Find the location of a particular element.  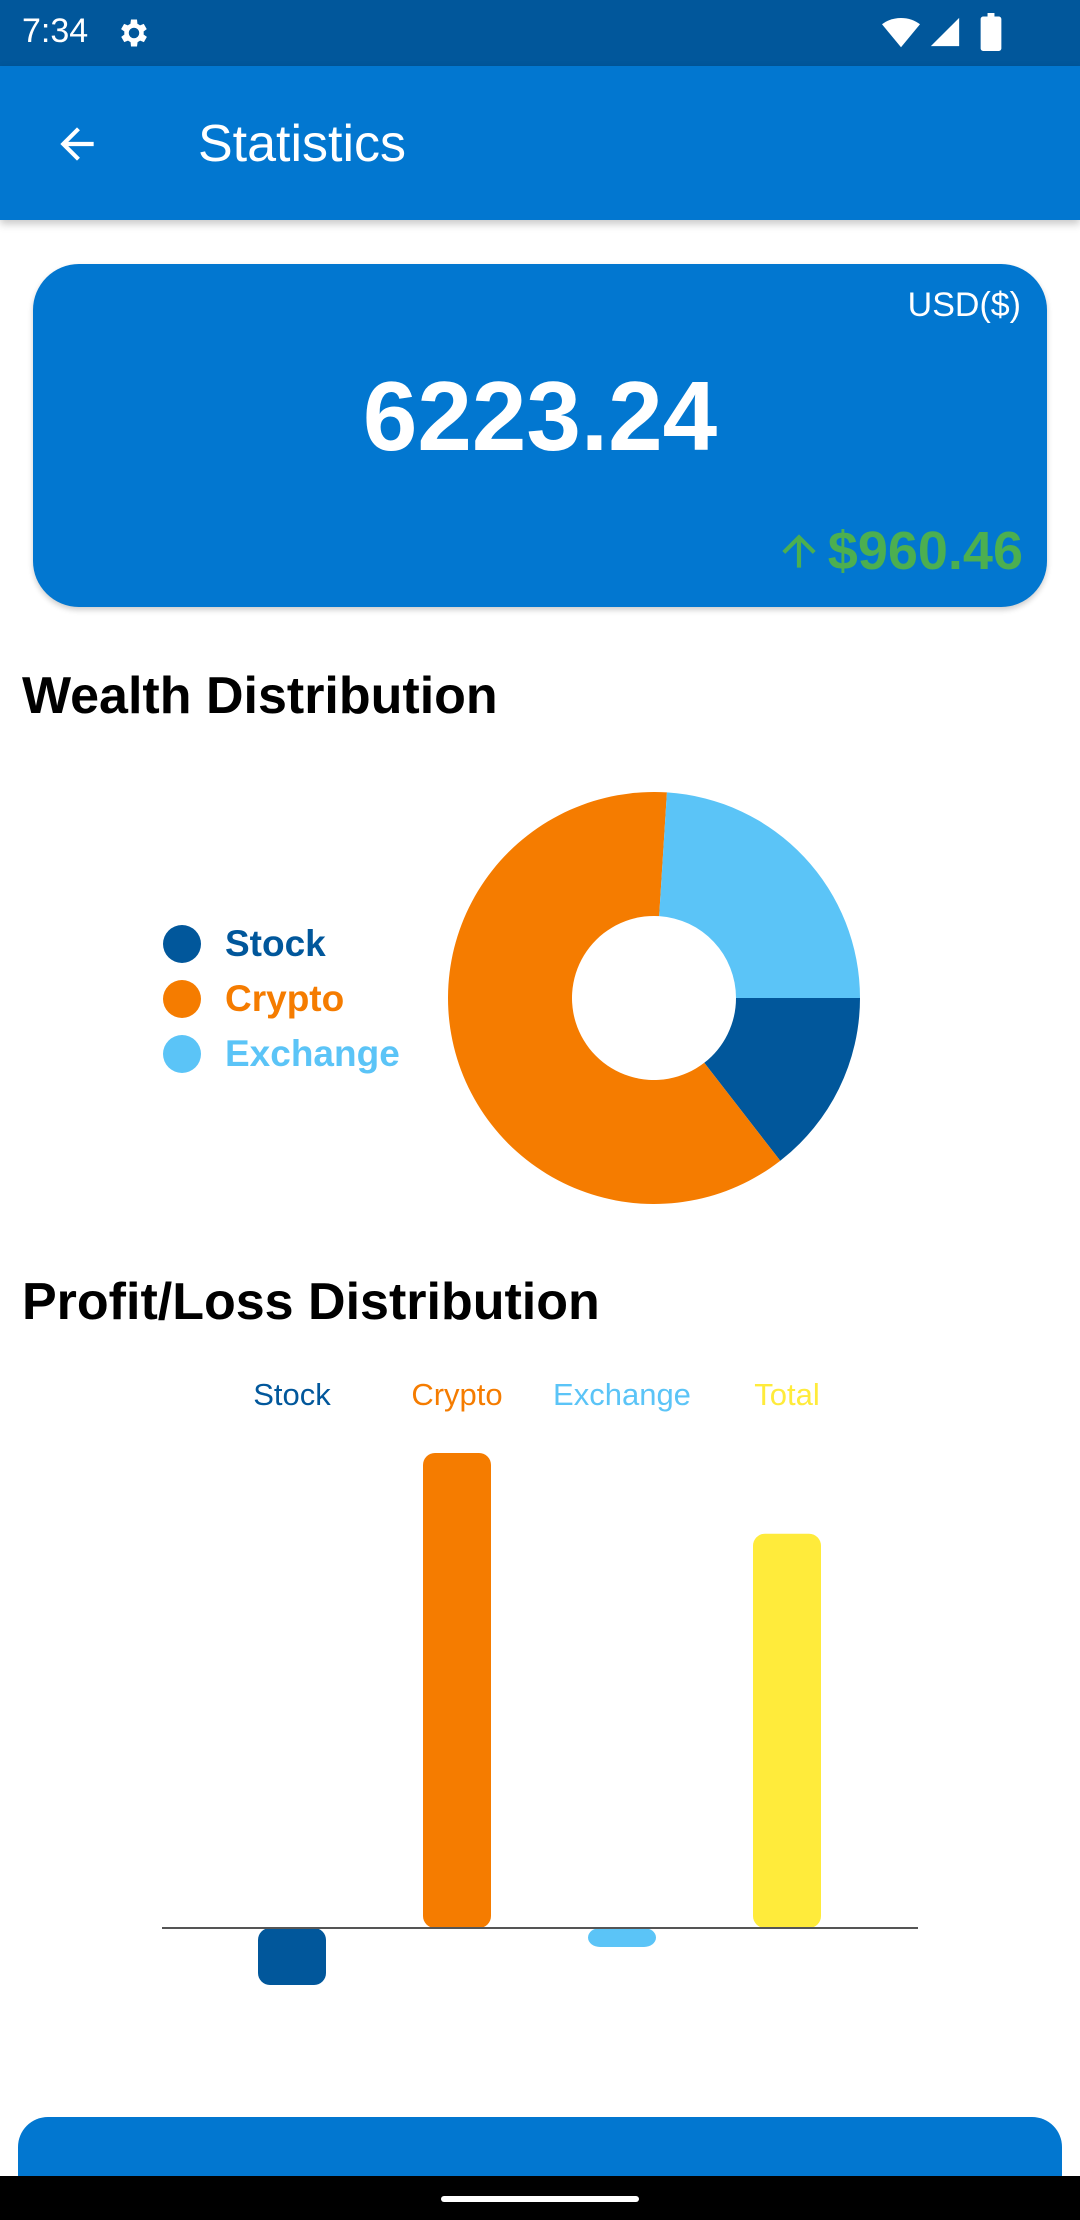

bar-exchange is located at coordinates (622, 1937).